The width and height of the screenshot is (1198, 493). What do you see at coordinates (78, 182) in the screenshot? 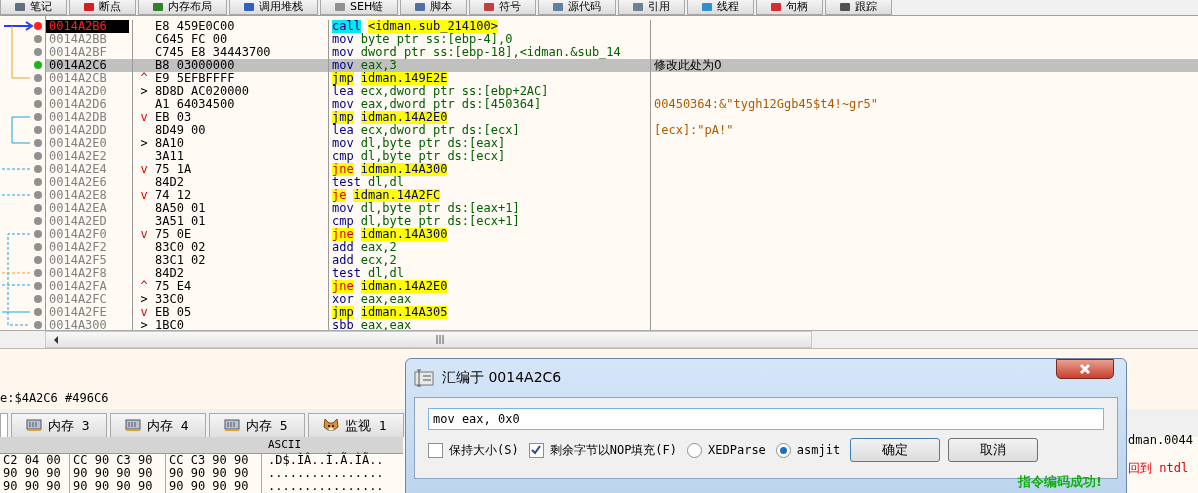
I see `address-cell-text: 0014A2E6` at bounding box center [78, 182].